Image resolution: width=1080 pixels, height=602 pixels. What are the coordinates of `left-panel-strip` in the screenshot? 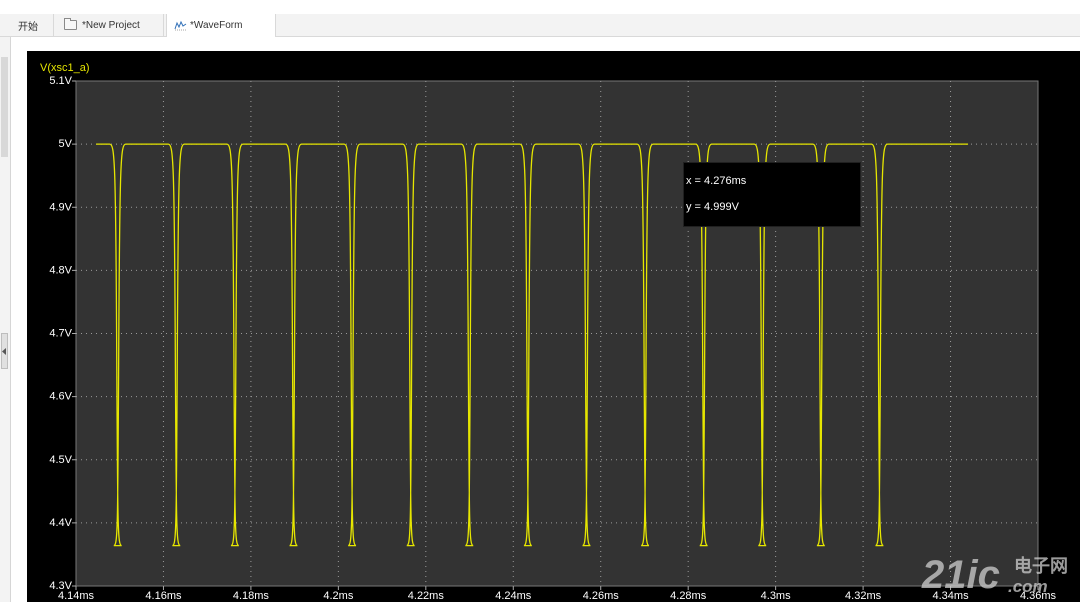 It's located at (5, 319).